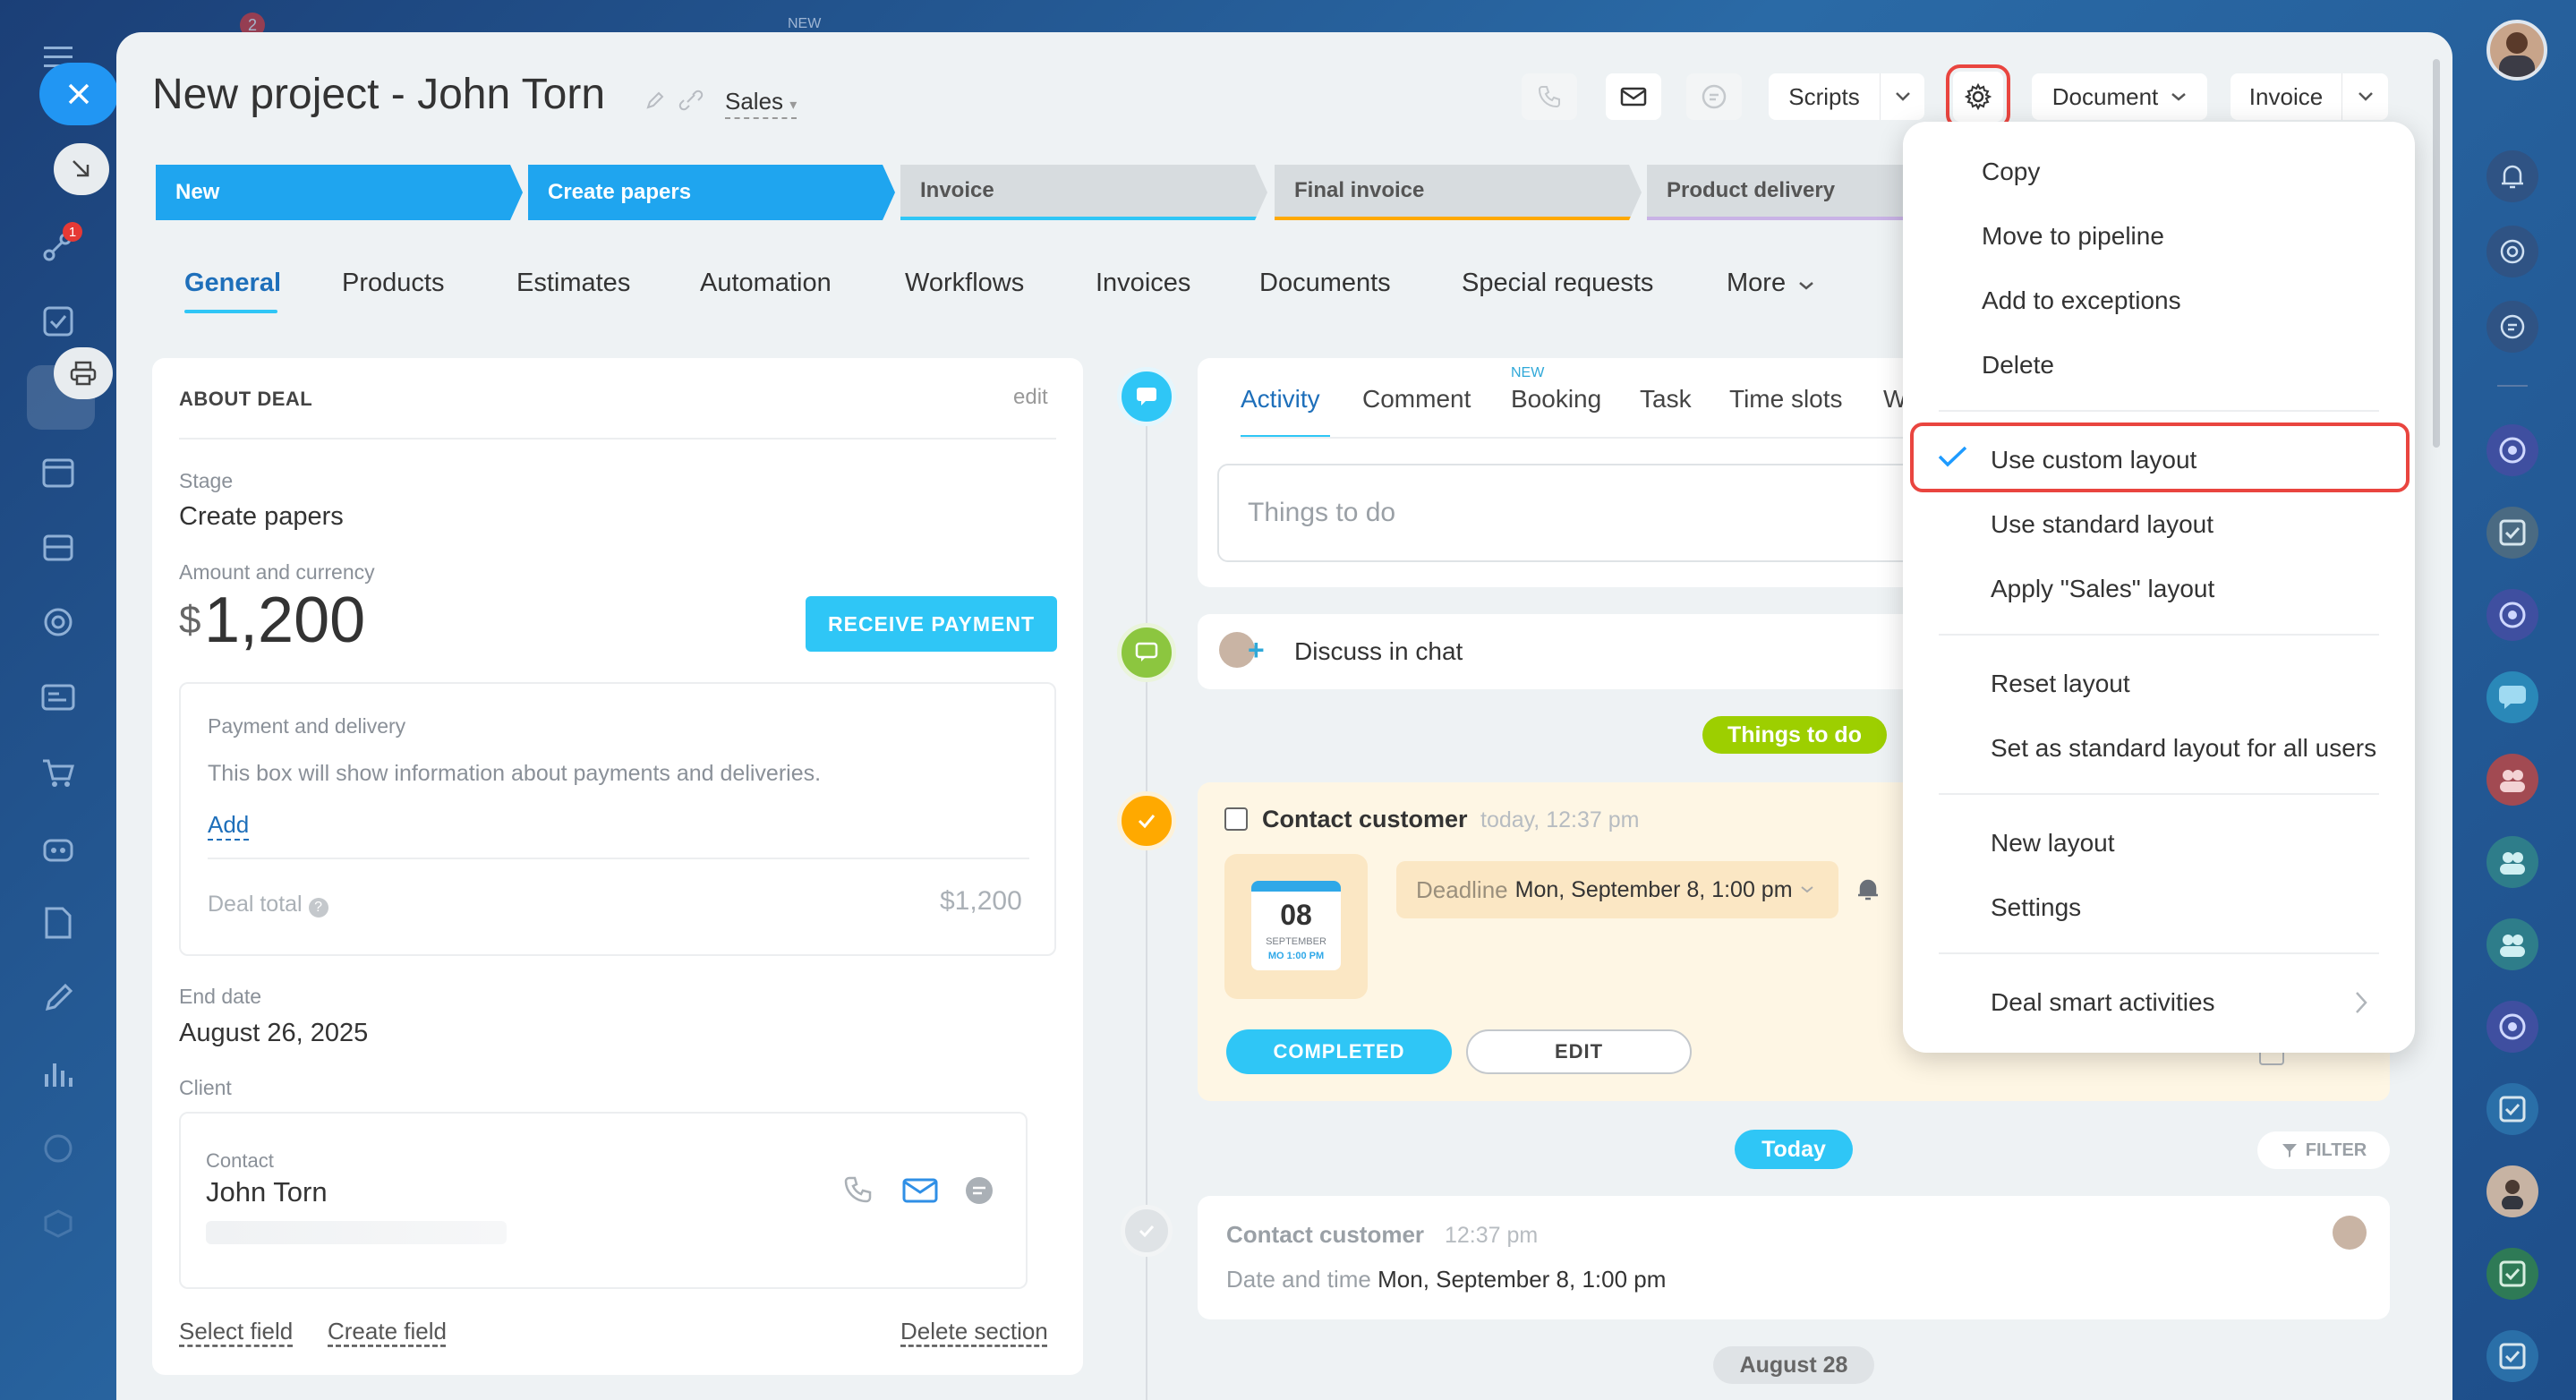 The image size is (2576, 1400). Describe the element at coordinates (2286, 97) in the screenshot. I see `invoice-button: Invoice` at that location.